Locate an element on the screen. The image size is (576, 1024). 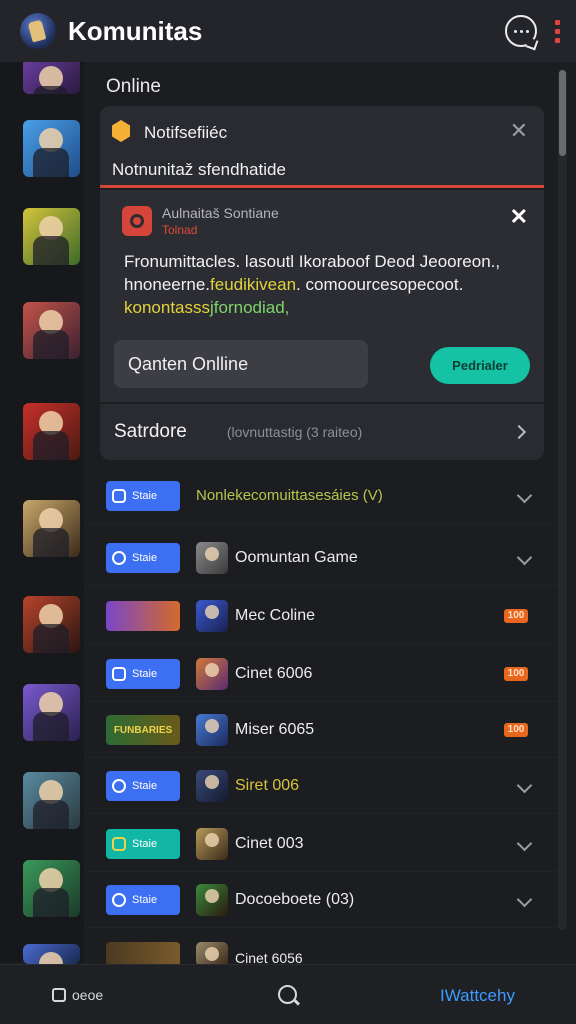
app-badge-icon is located at coordinates (137, 221).